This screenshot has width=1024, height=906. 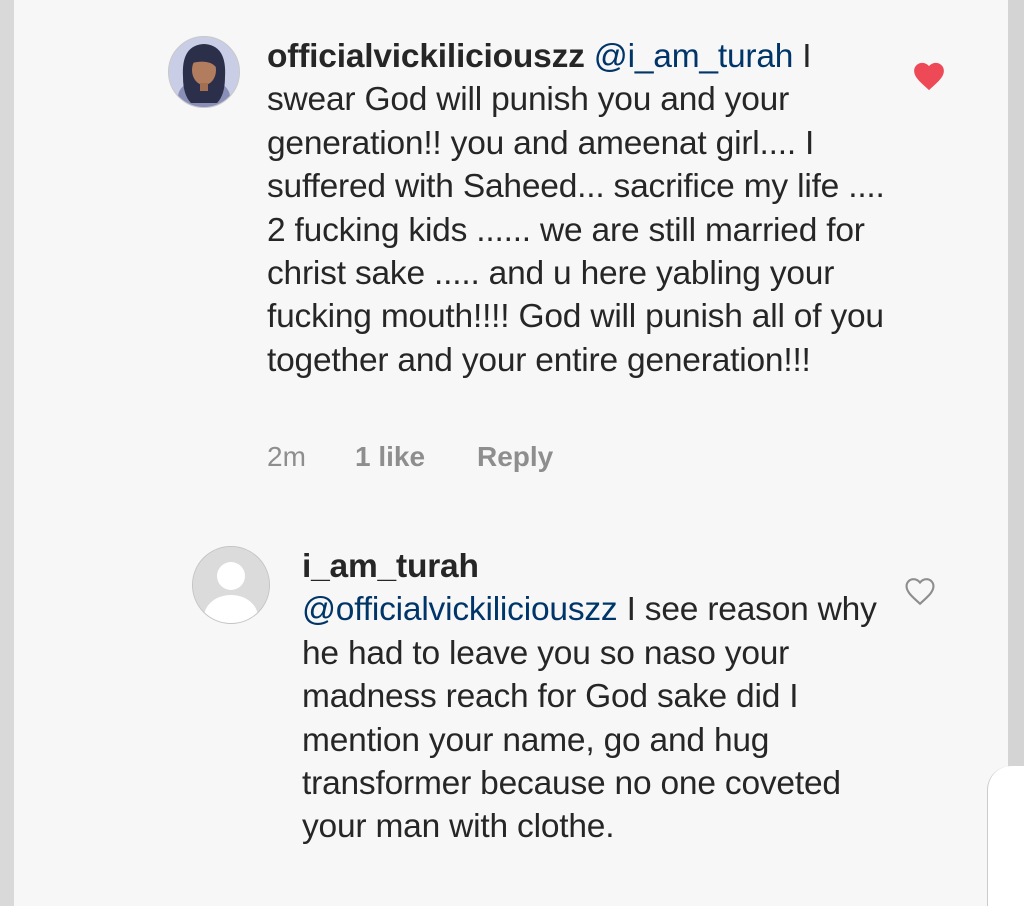 What do you see at coordinates (592, 566) in the screenshot?
I see `comment-username: i_am_turah` at bounding box center [592, 566].